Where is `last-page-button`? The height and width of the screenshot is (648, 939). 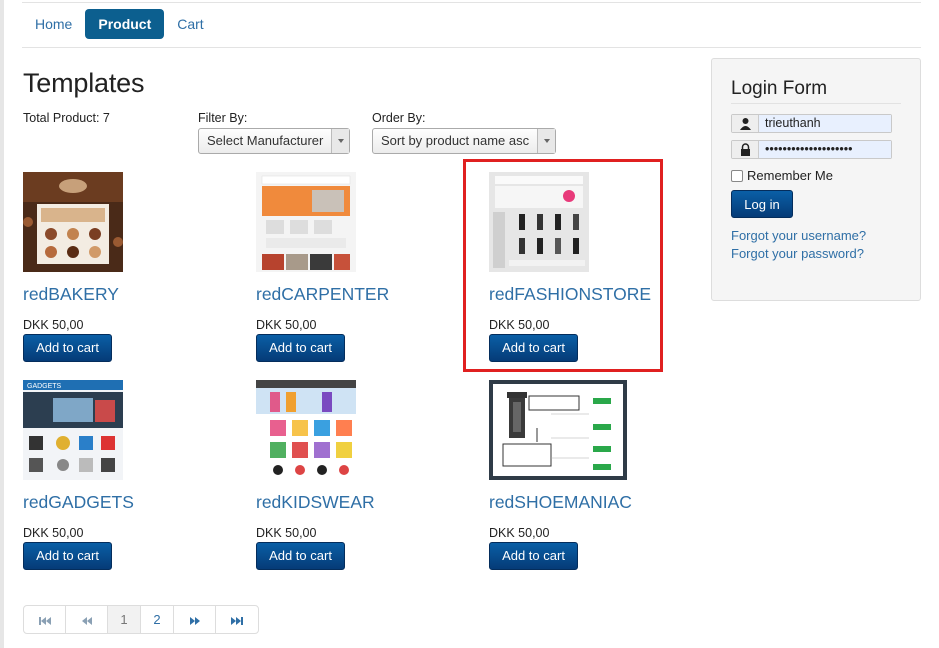 last-page-button is located at coordinates (237, 619).